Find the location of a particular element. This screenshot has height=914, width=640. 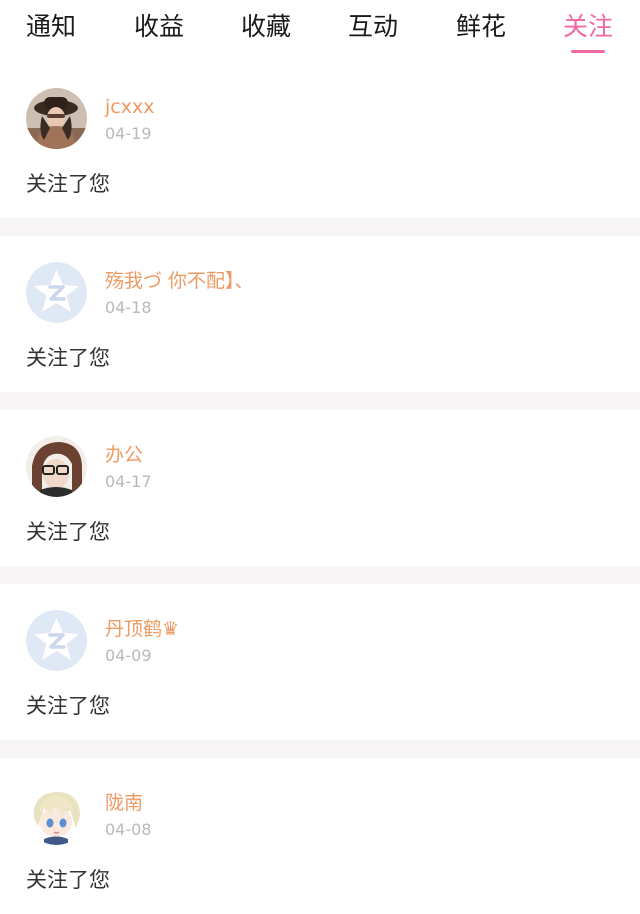

tab-bar: 通知 收益 收藏 互动 鲜花 关注 is located at coordinates (320, 31).